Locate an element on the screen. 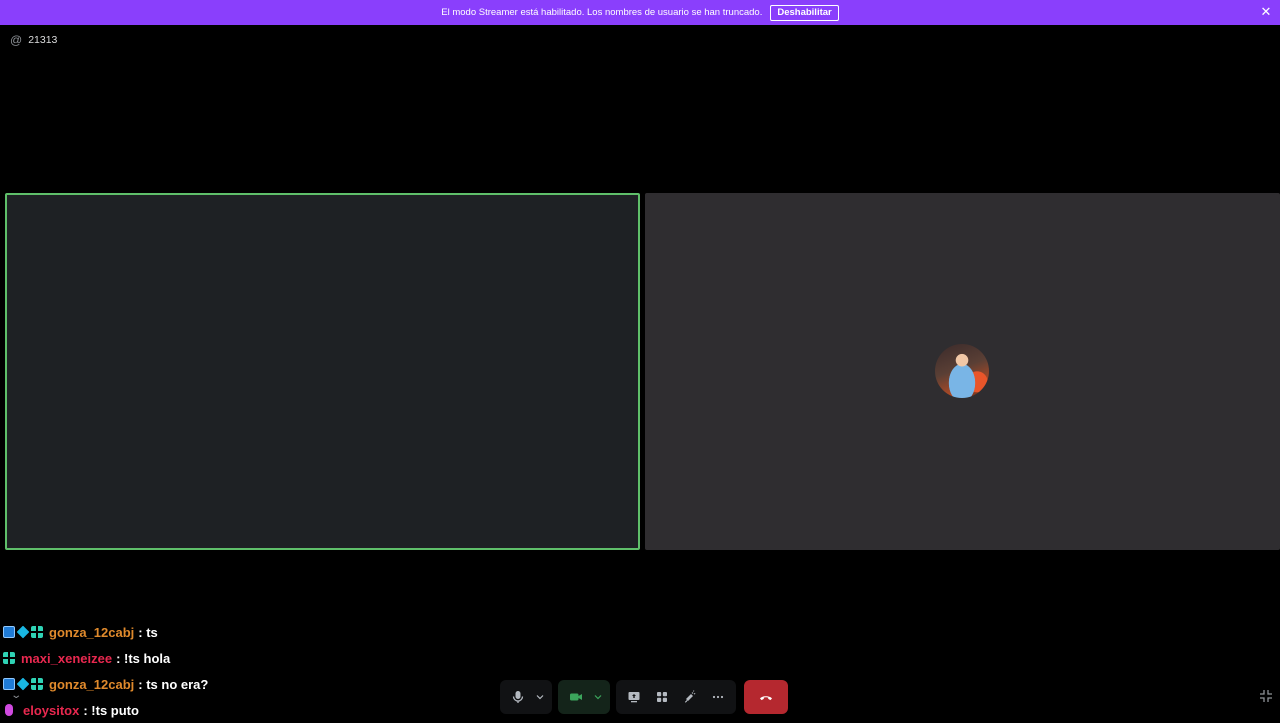 Image resolution: width=1280 pixels, height=723 pixels. chat-text: : !ts hola is located at coordinates (143, 658).